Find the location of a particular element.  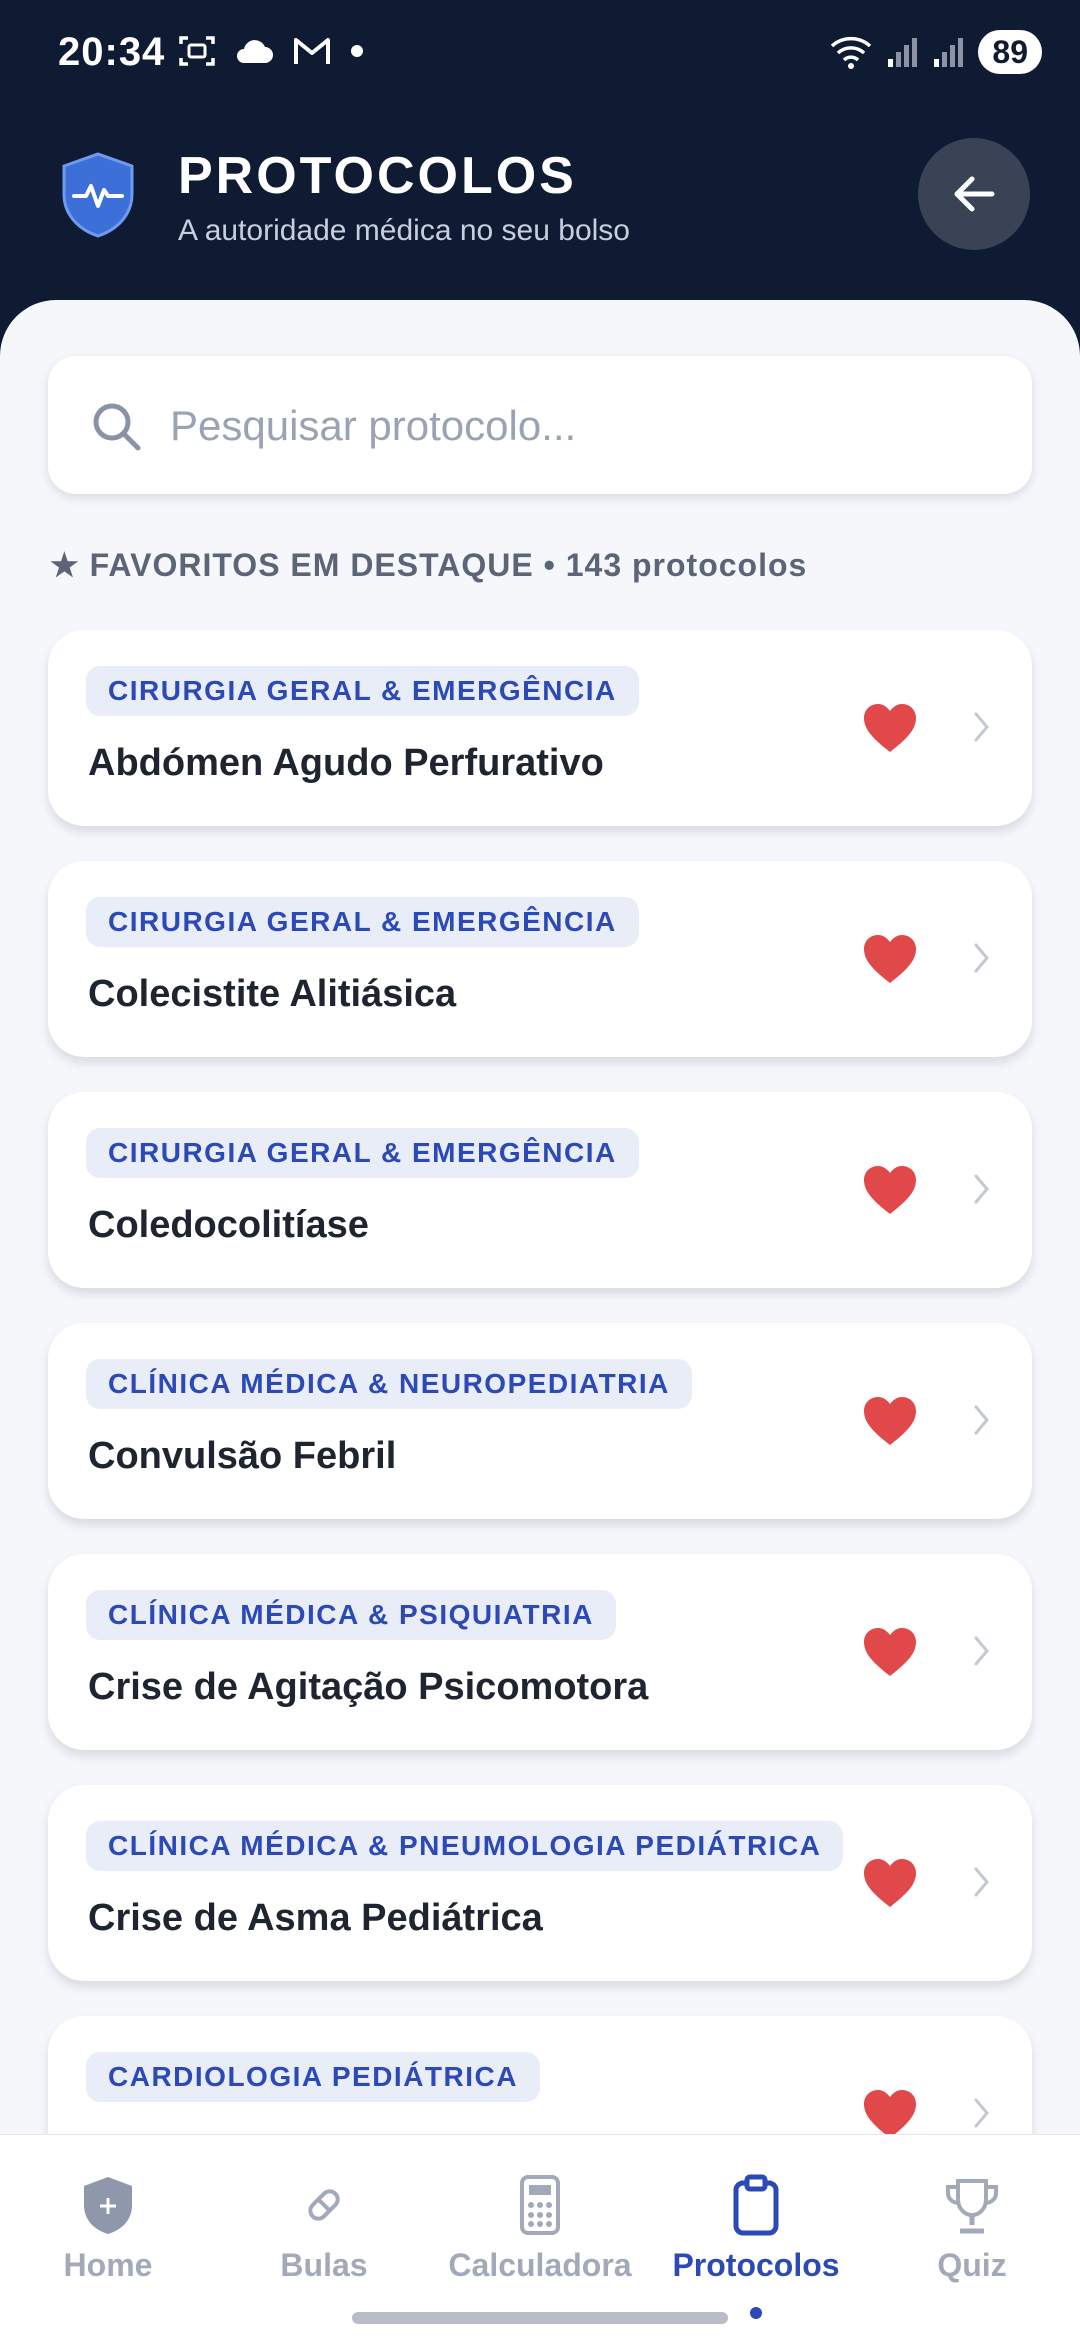

protocol-title: Crise de Agitação Psicomotora is located at coordinates (368, 1687).